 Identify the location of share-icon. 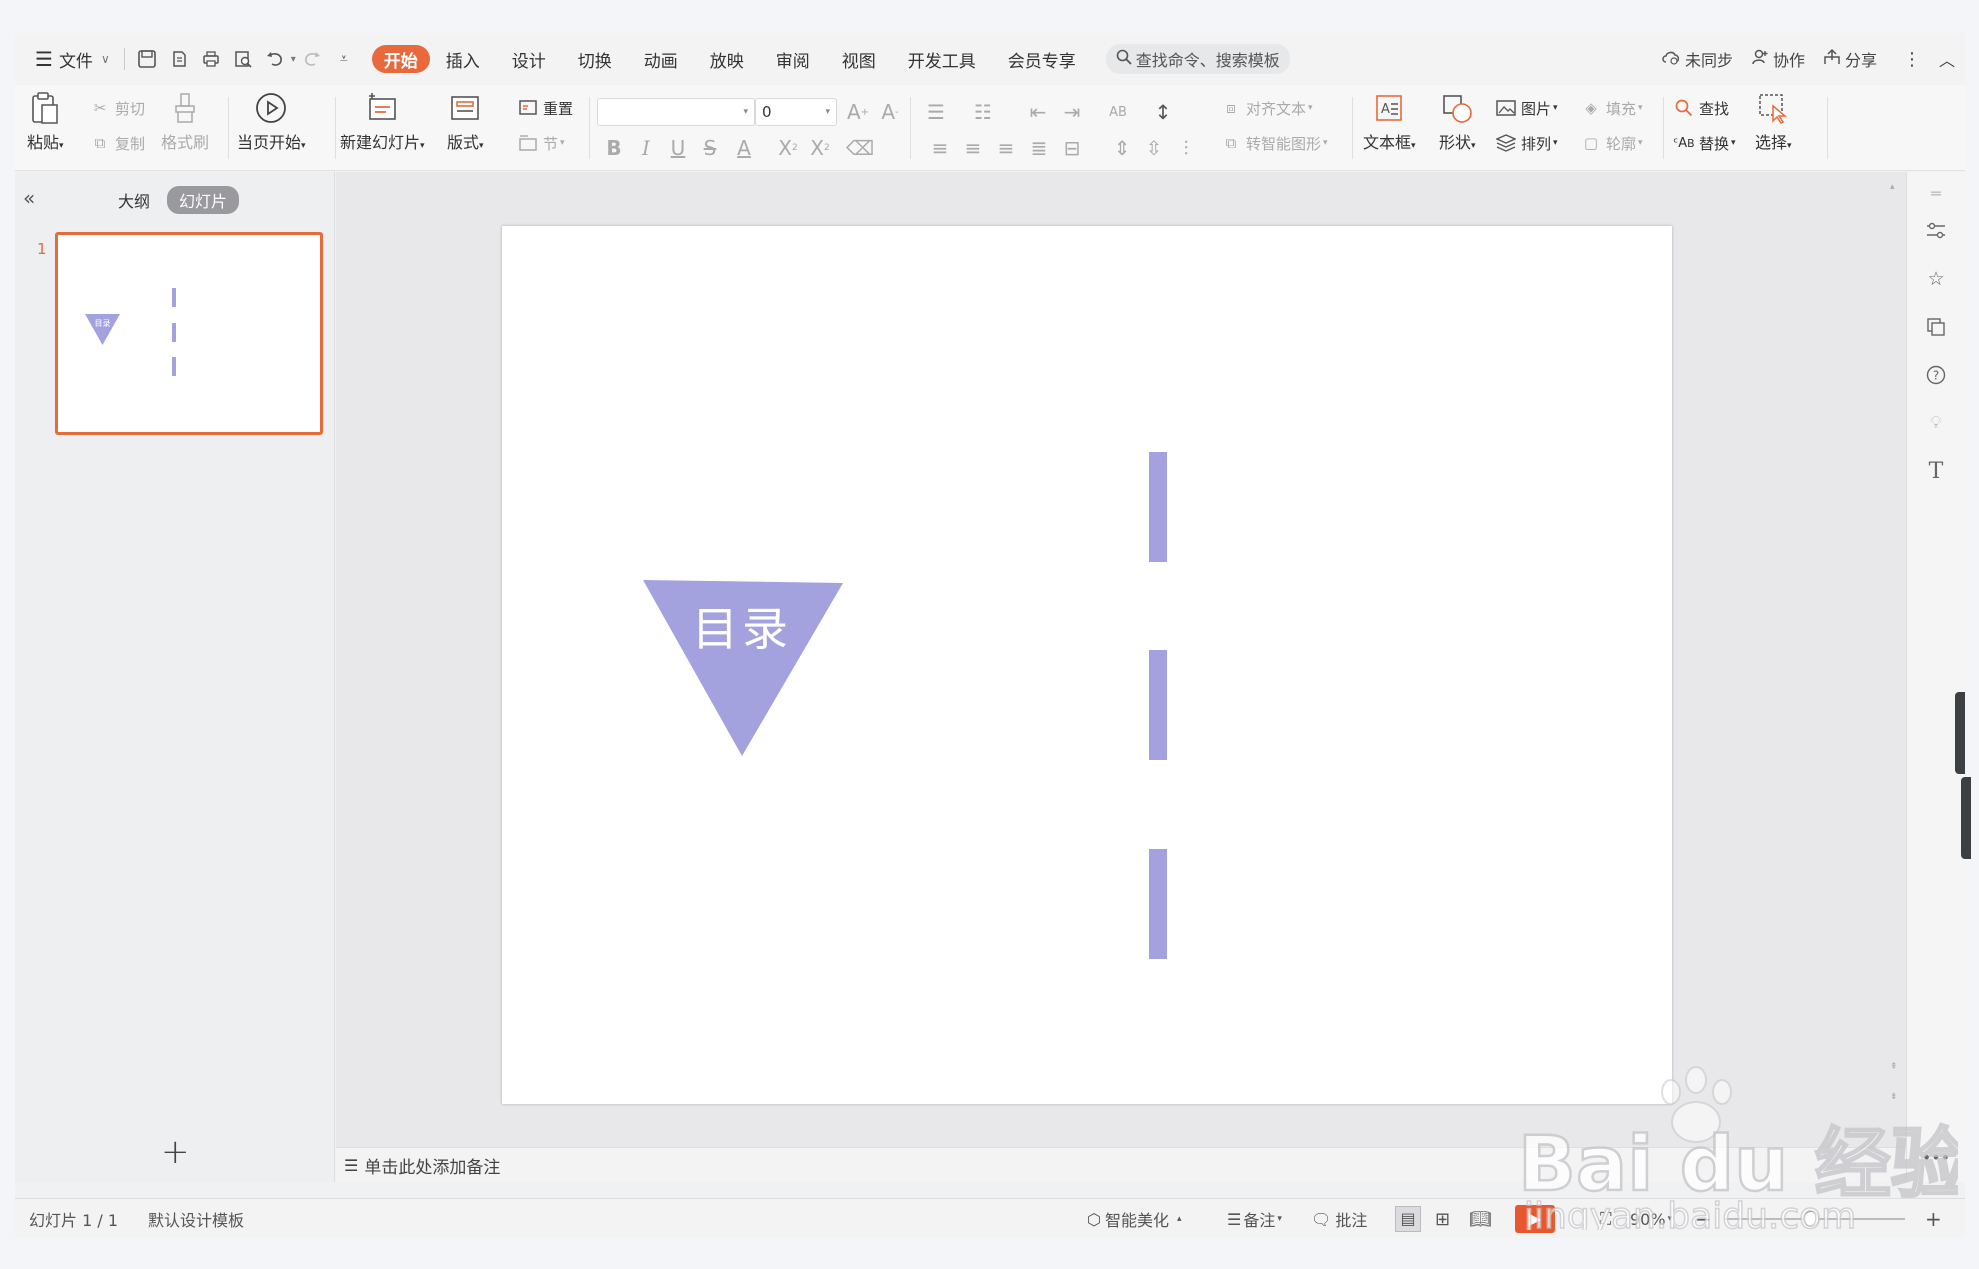
(1832, 59).